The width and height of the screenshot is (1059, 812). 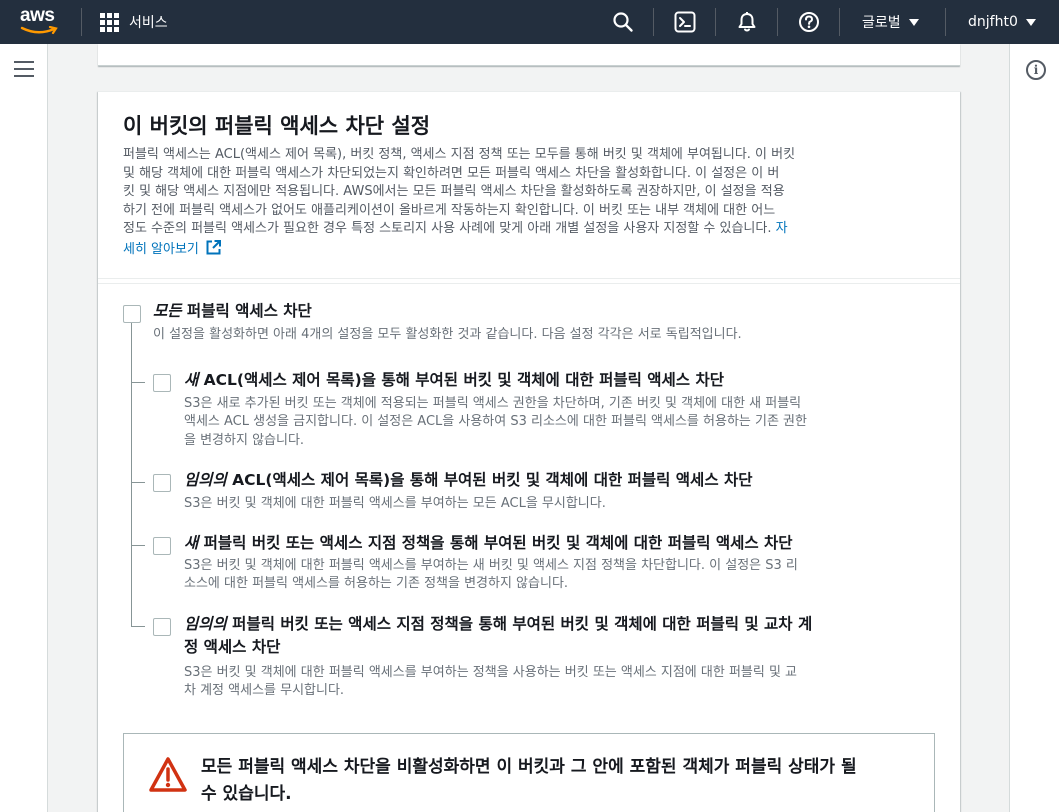 What do you see at coordinates (246, 311) in the screenshot?
I see `option-title-text: 퍼블릭 액세스 차단` at bounding box center [246, 311].